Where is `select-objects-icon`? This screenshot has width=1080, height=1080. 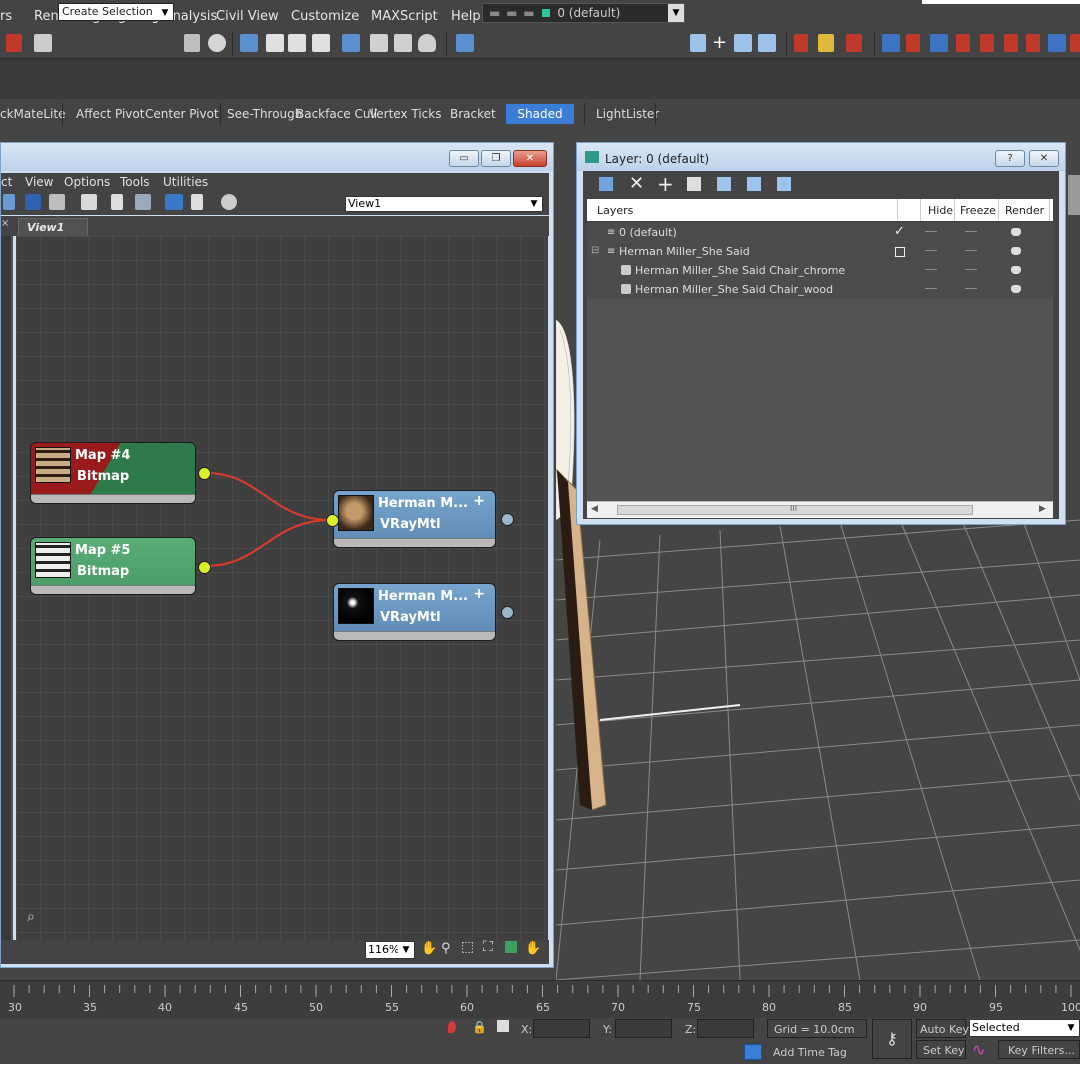
select-objects-icon is located at coordinates (694, 184).